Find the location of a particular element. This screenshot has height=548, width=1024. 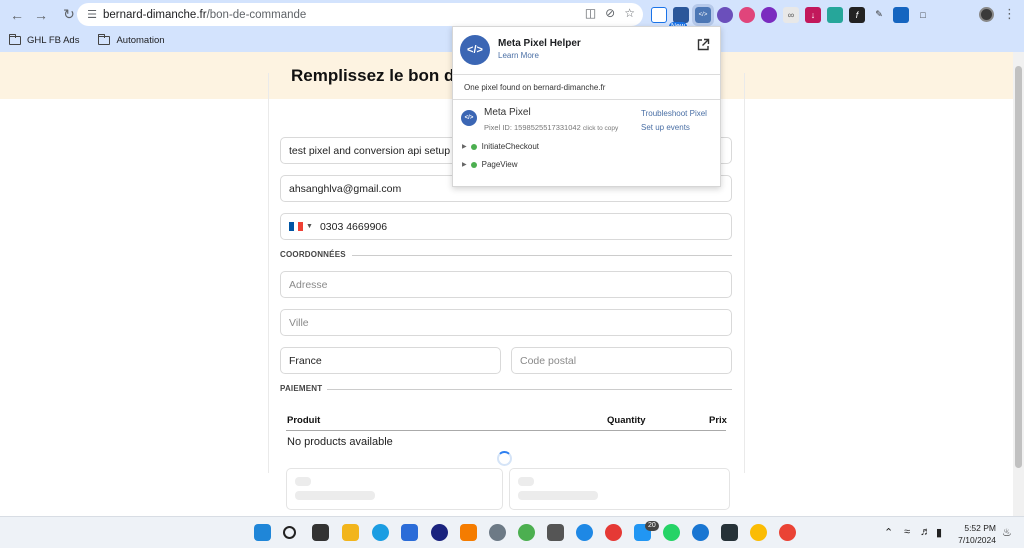

open-external-icon is located at coordinates (703, 45).